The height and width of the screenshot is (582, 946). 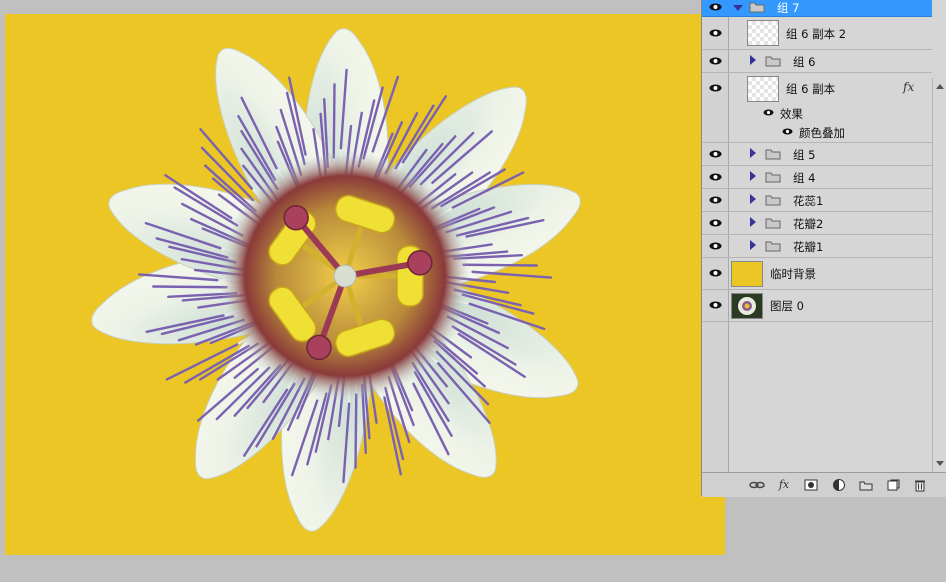 What do you see at coordinates (808, 247) in the screenshot?
I see `layer-name: 花瓣1` at bounding box center [808, 247].